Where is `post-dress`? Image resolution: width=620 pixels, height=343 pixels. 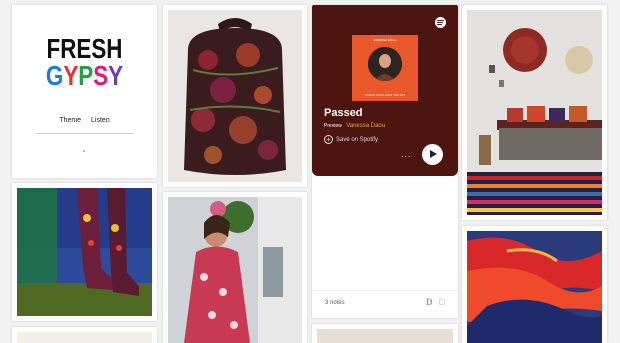
post-dress is located at coordinates (235, 267).